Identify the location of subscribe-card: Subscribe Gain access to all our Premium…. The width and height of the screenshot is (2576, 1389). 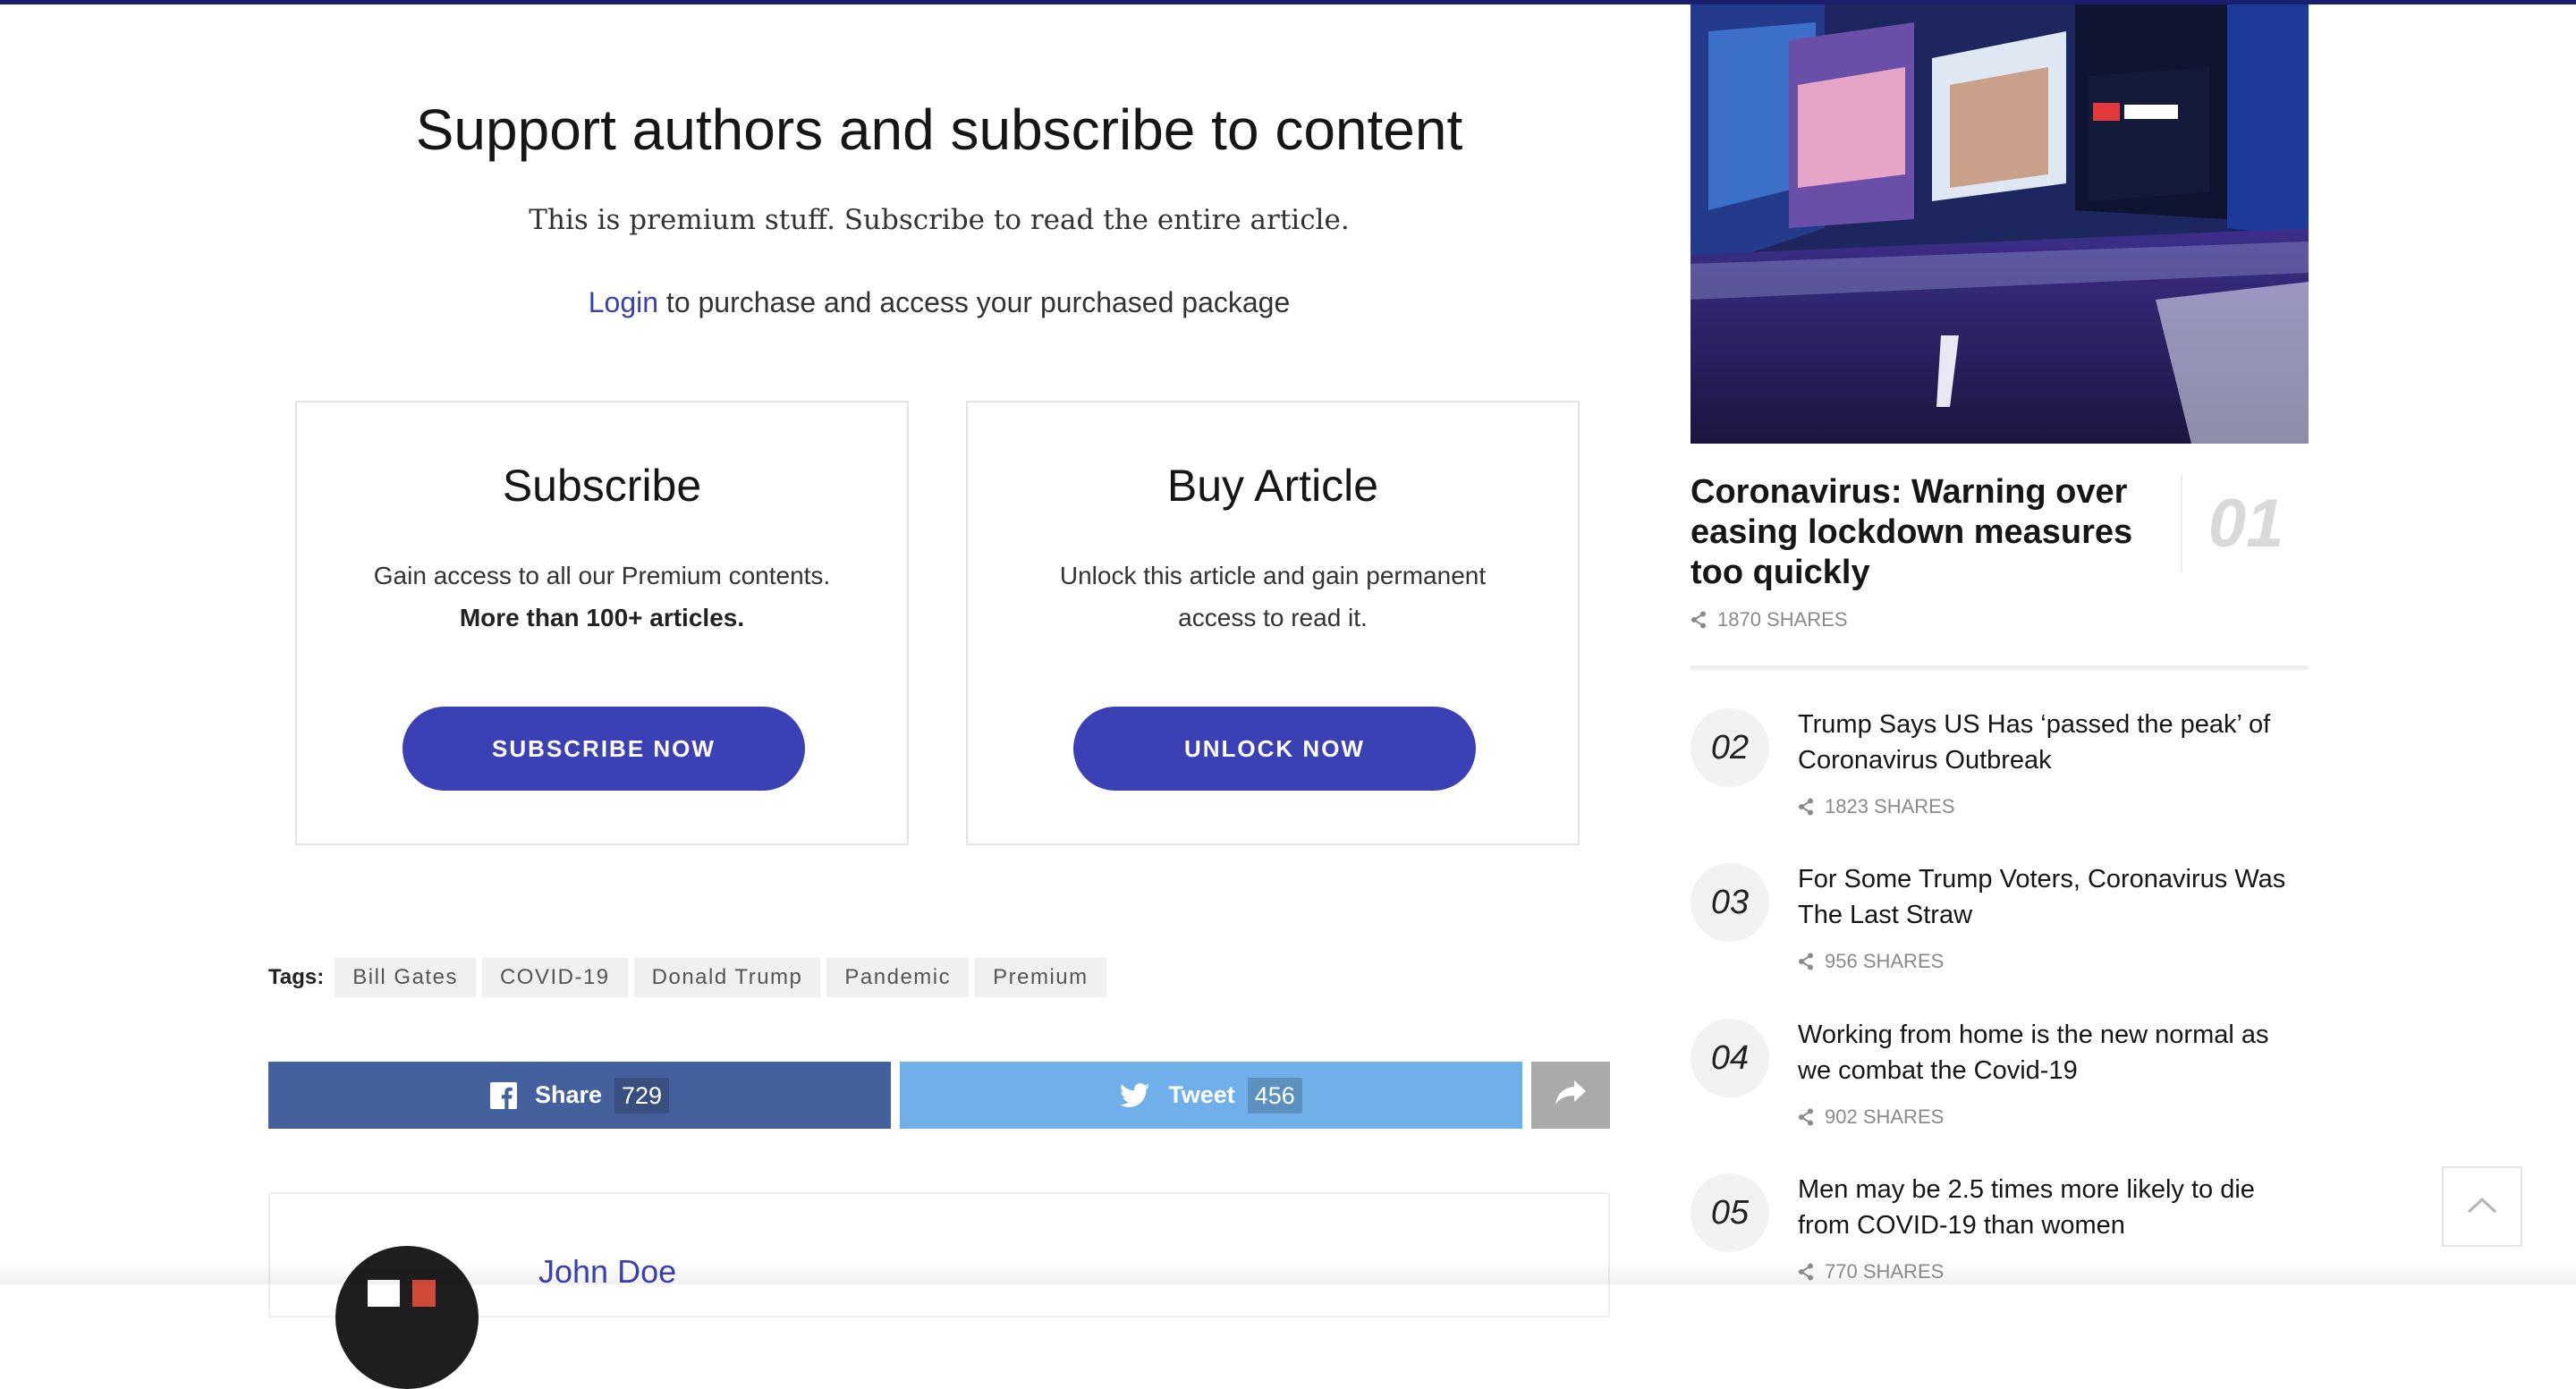
(602, 623).